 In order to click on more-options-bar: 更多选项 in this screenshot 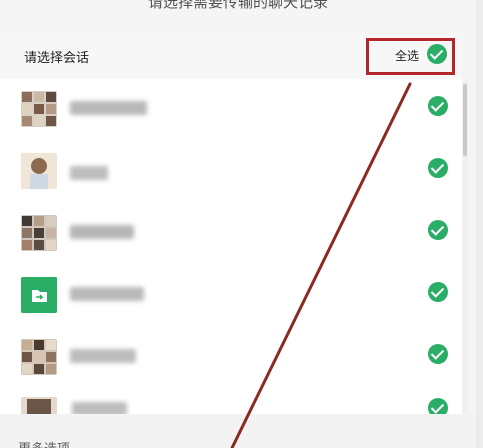, I will do `click(238, 431)`.